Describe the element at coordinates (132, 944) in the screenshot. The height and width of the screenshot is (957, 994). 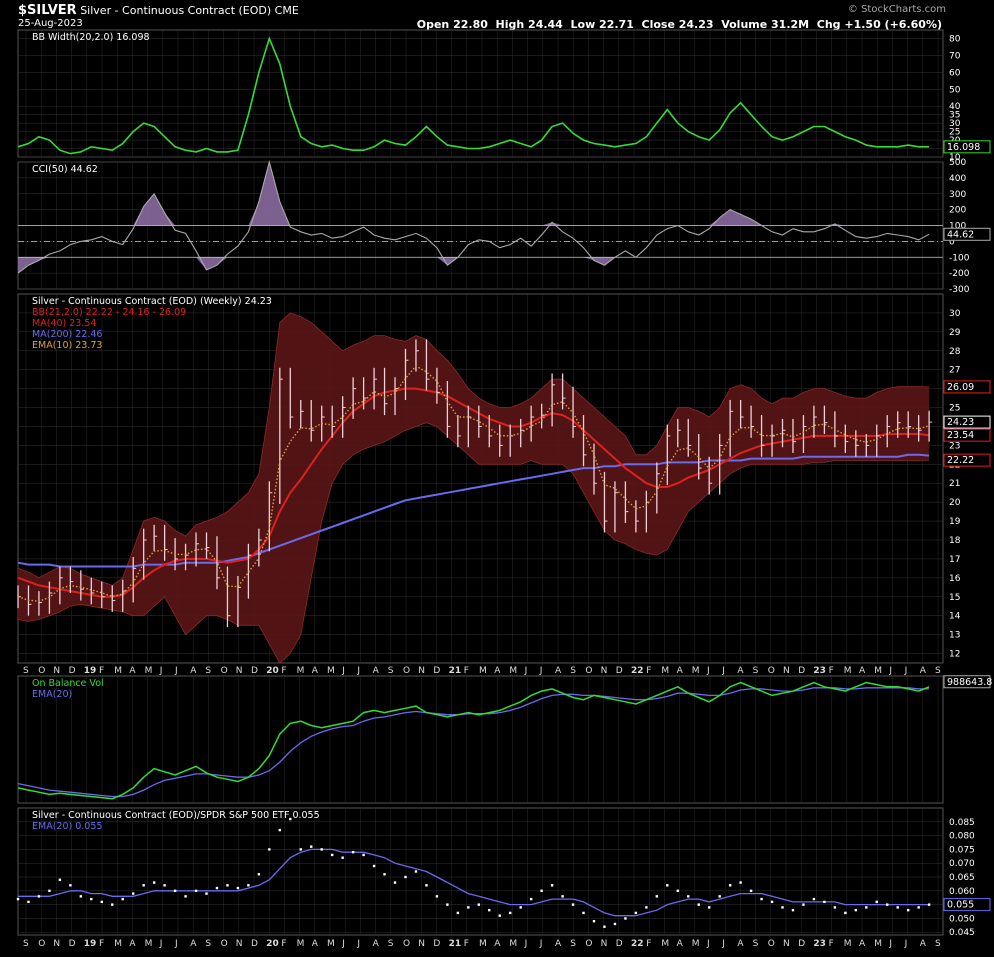
I see `xtick-1-7: A` at that location.